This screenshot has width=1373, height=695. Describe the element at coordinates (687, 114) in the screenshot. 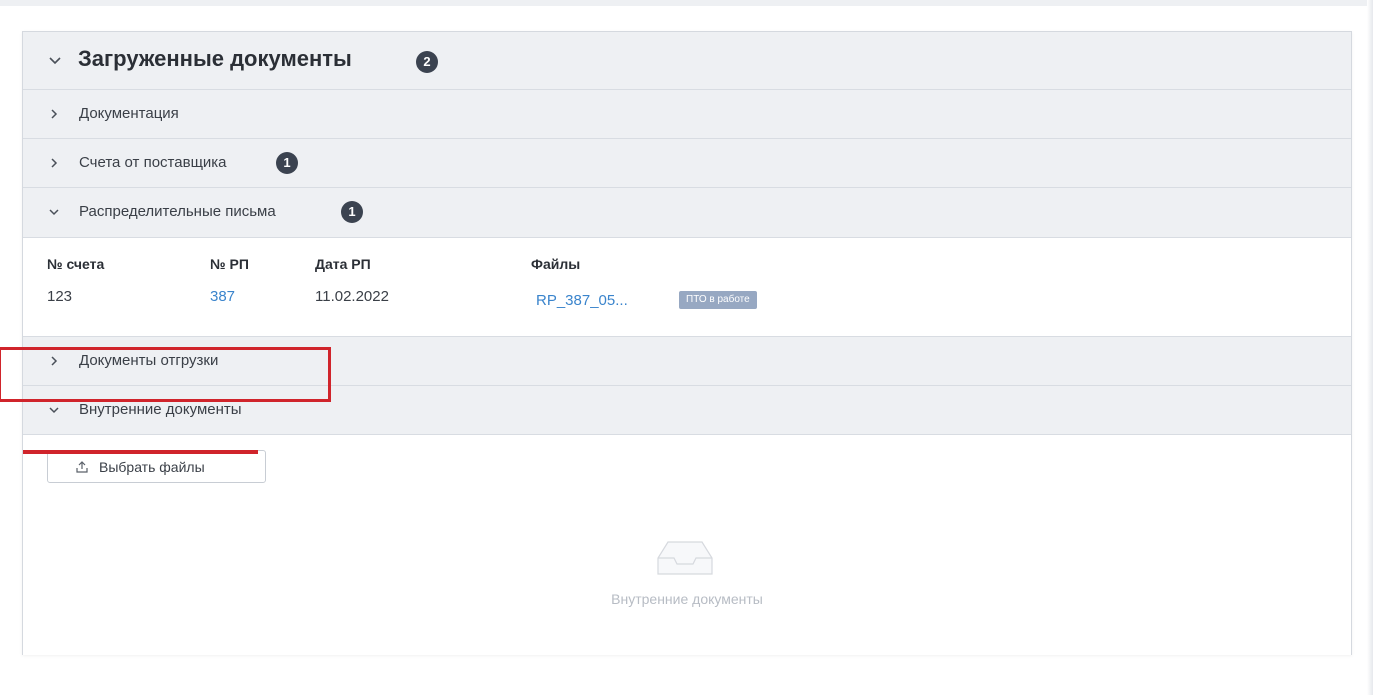

I see `section-documentation: Документация` at that location.